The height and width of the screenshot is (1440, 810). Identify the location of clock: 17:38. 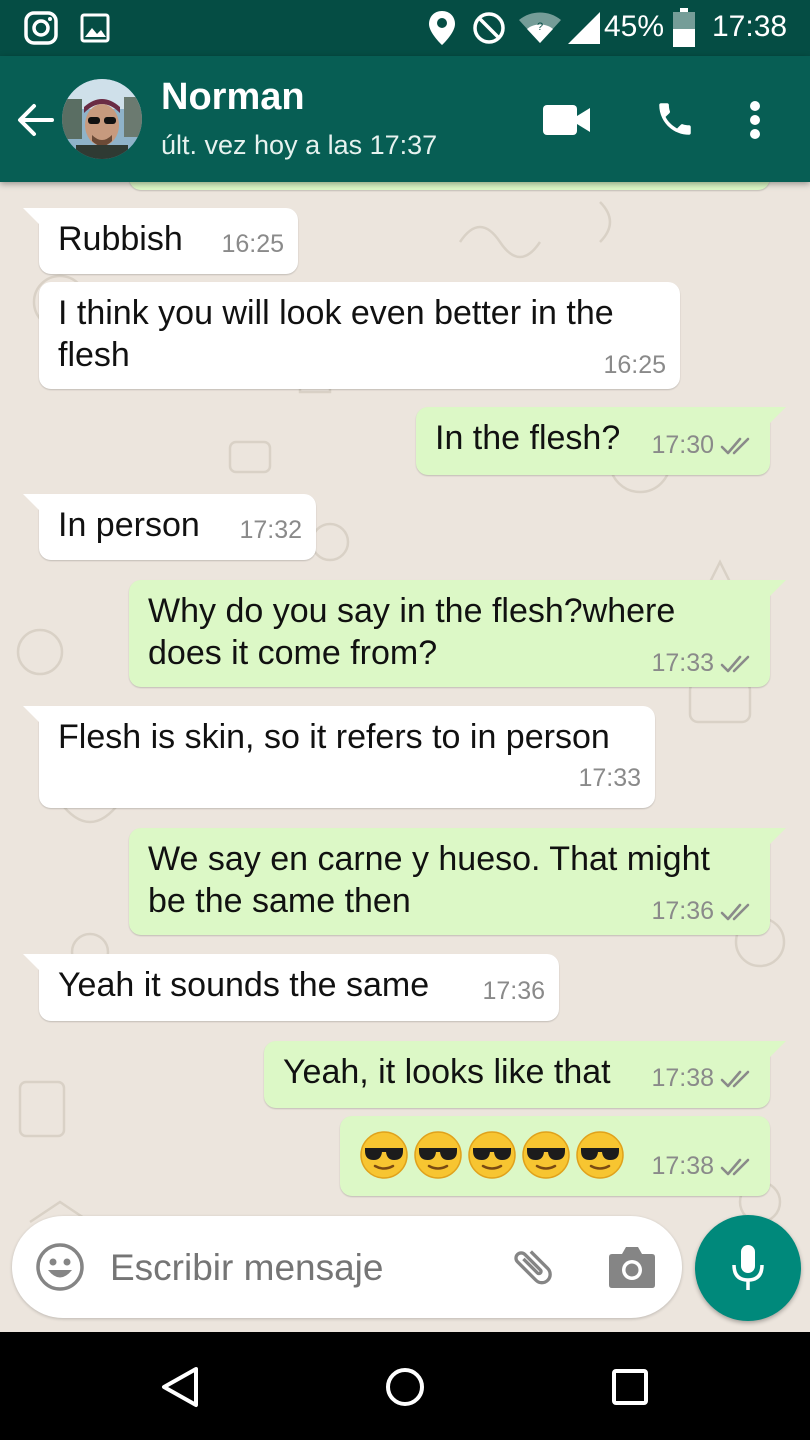
(750, 26).